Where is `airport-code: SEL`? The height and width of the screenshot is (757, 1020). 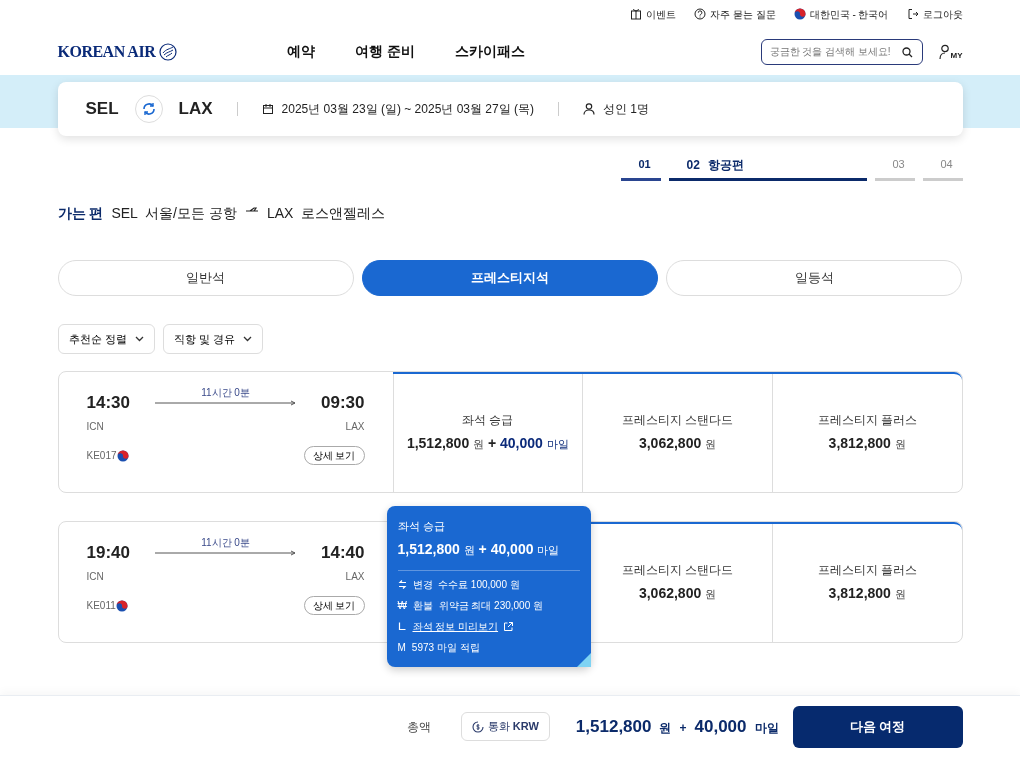
airport-code: SEL is located at coordinates (102, 109).